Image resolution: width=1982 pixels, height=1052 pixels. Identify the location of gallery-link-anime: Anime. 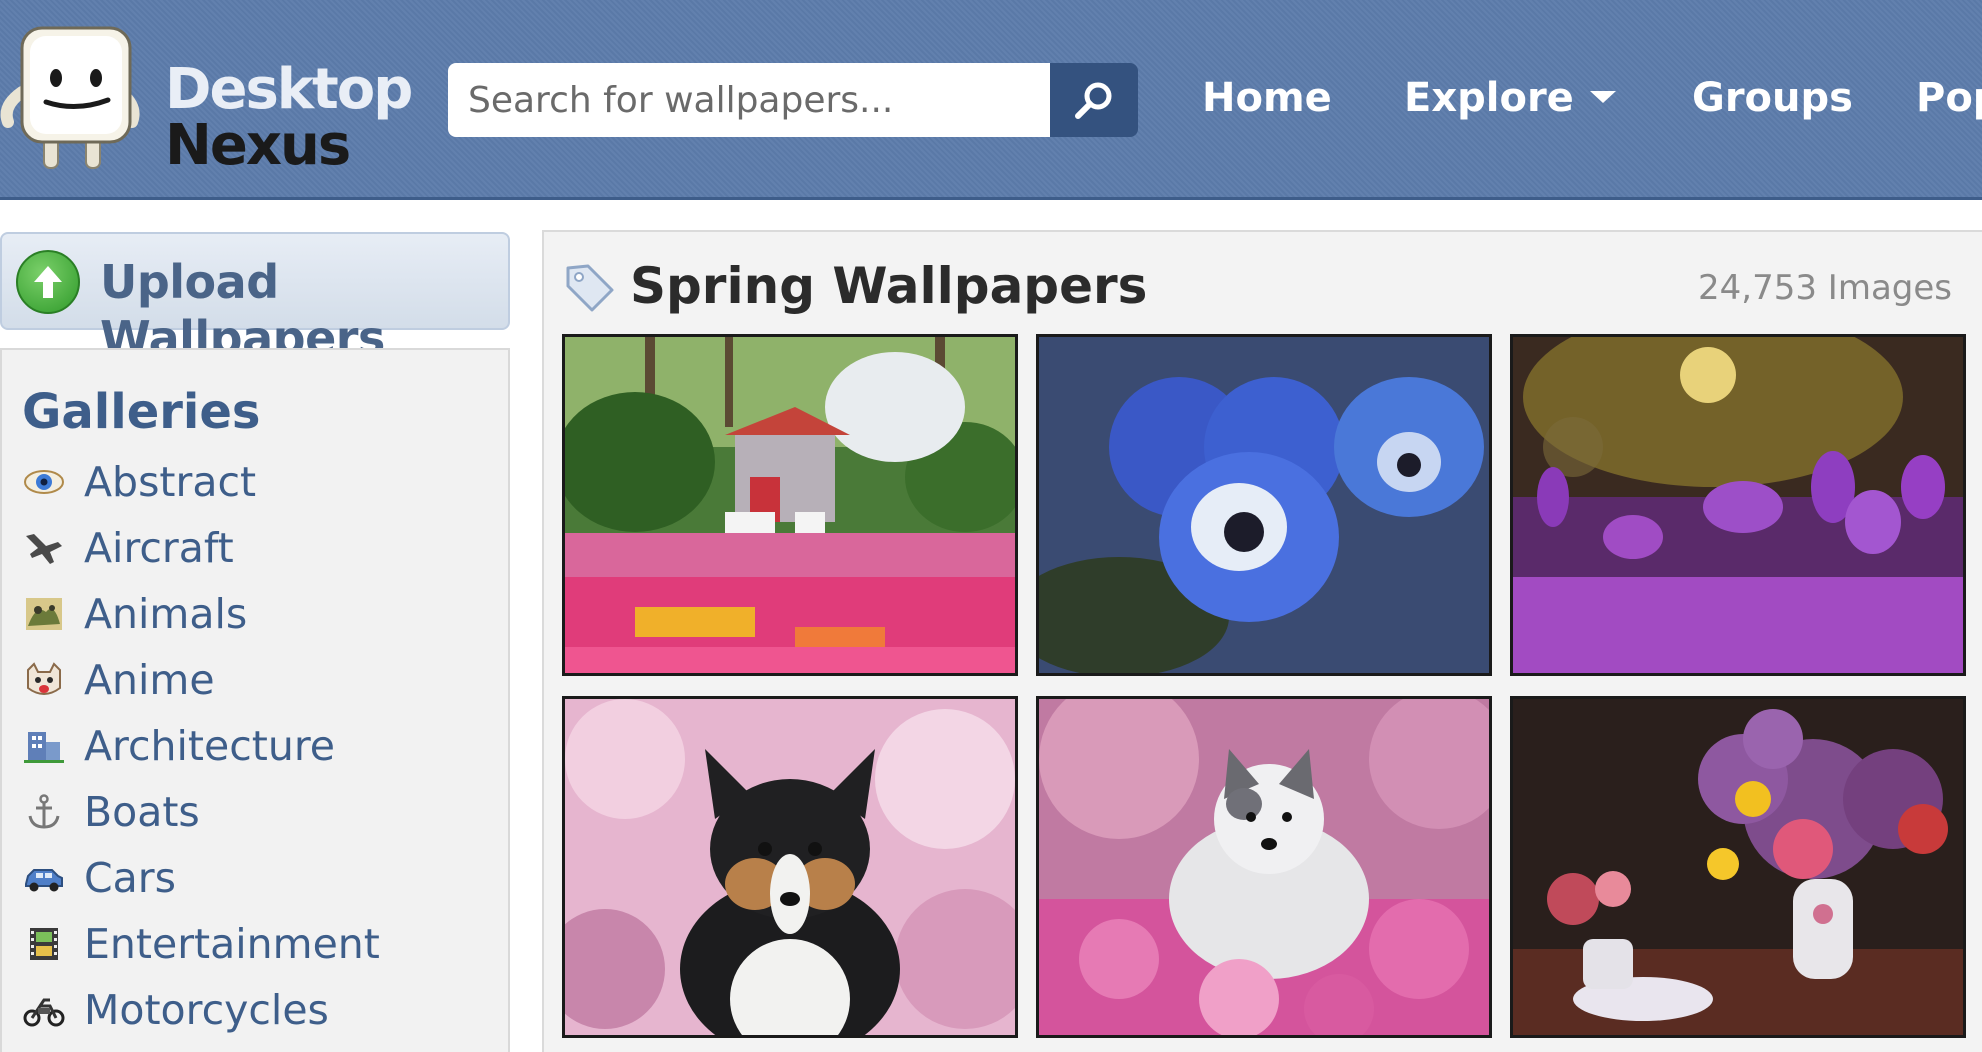
(262, 680).